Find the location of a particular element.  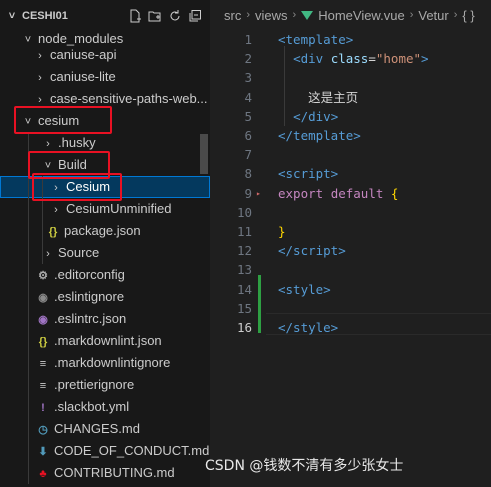

tree-item: ⚙ .editorconfig is located at coordinates (105, 275).